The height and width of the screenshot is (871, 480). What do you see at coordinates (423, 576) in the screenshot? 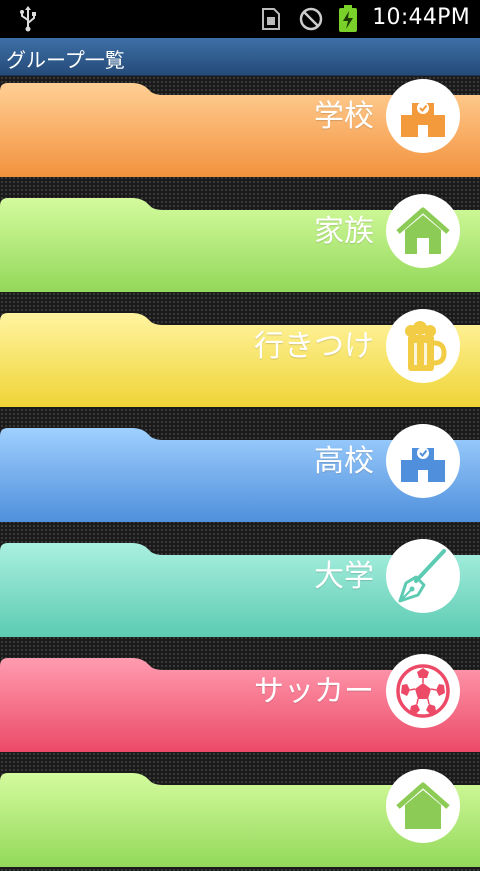
I see `pen-nib-icon` at bounding box center [423, 576].